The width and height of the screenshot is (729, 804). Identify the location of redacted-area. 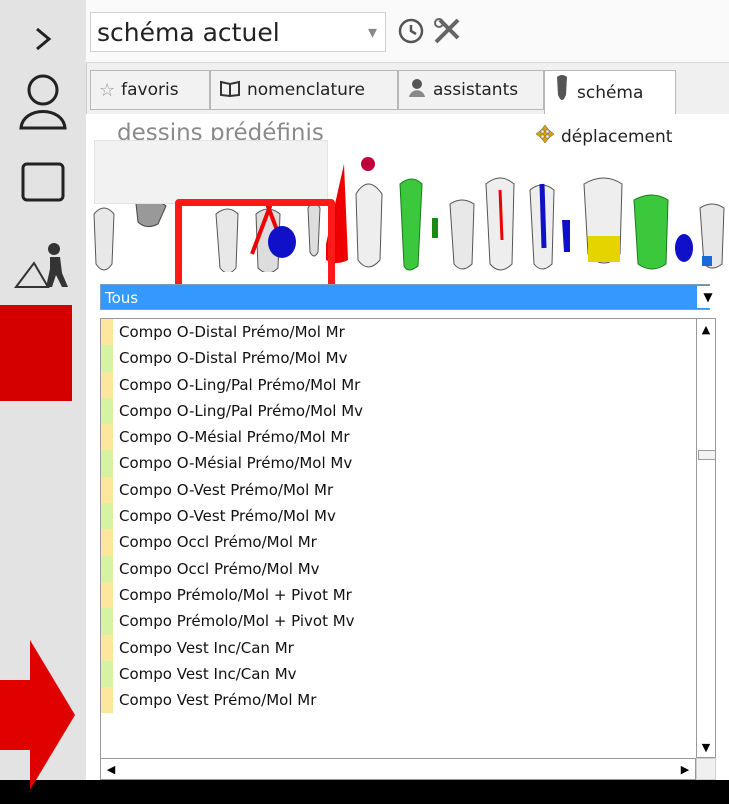
(211, 172).